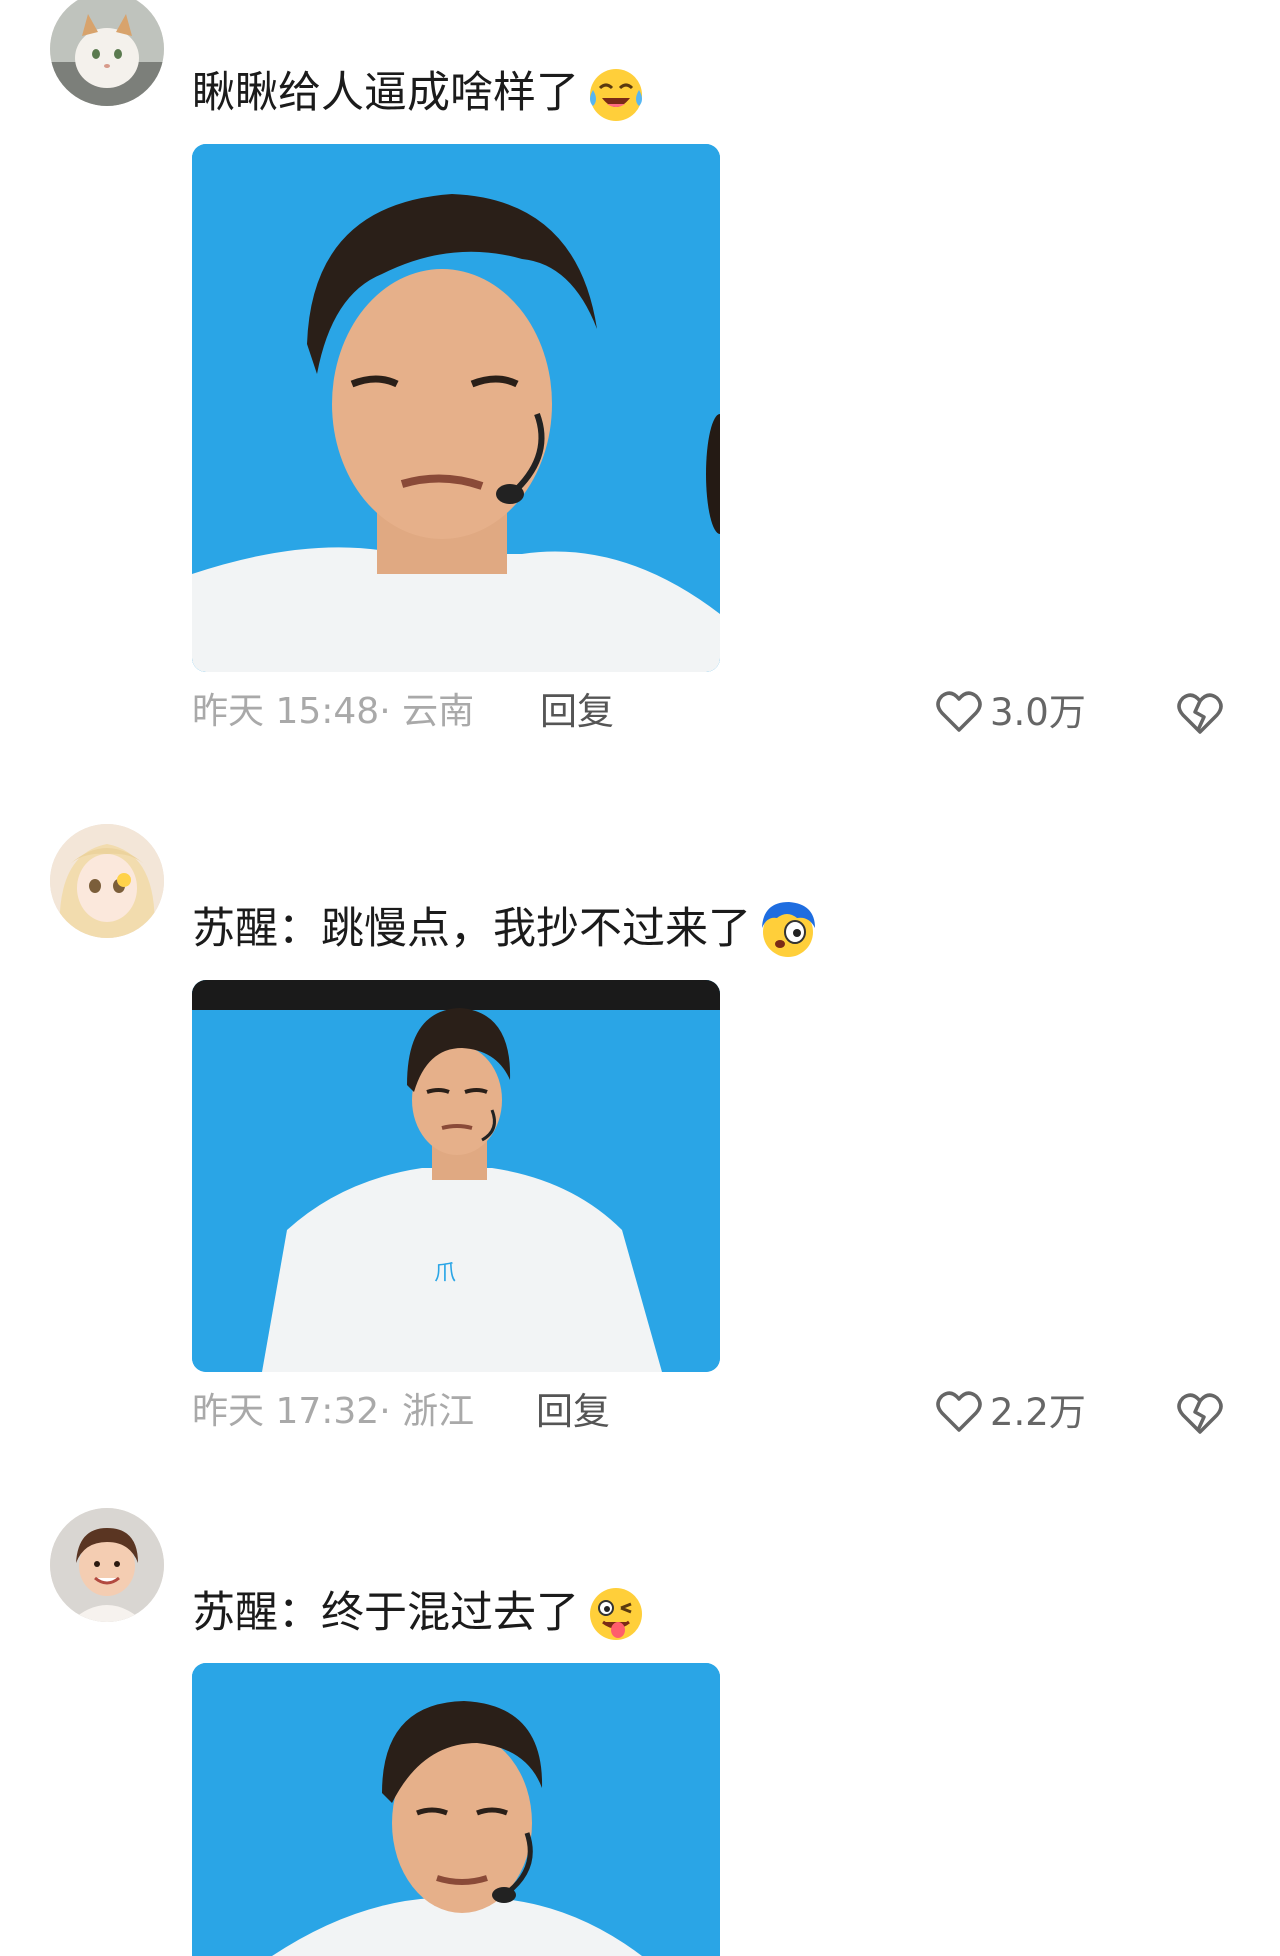 The image size is (1280, 1956). What do you see at coordinates (616, 93) in the screenshot?
I see `crying-laughing-emoji-icon` at bounding box center [616, 93].